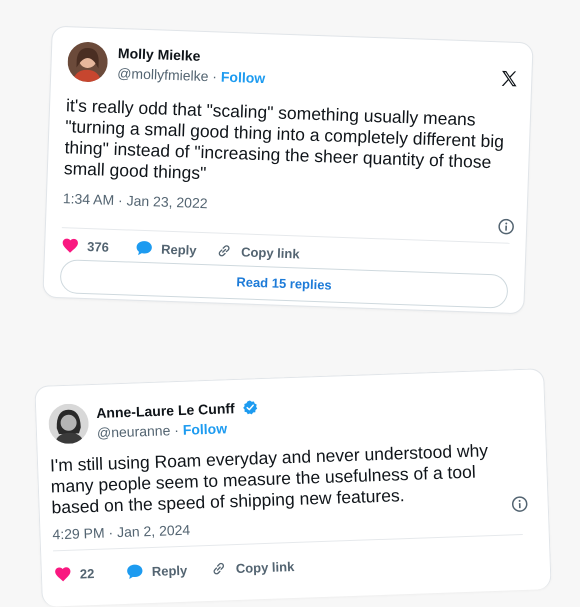  Describe the element at coordinates (250, 409) in the screenshot. I see `verified-badge-icon` at that location.